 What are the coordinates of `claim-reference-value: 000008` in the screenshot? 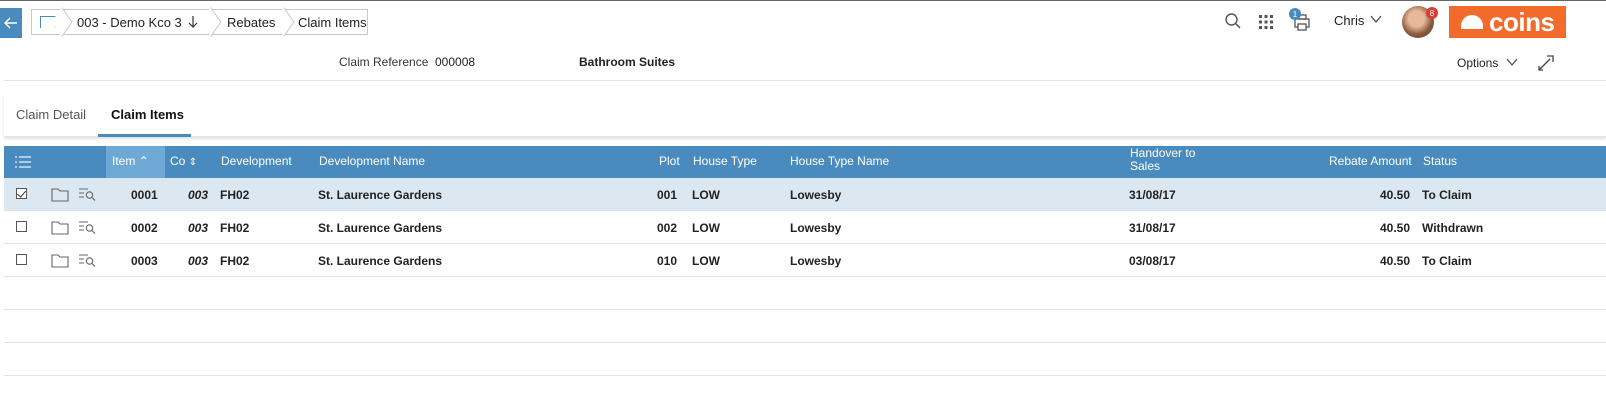 It's located at (455, 62).